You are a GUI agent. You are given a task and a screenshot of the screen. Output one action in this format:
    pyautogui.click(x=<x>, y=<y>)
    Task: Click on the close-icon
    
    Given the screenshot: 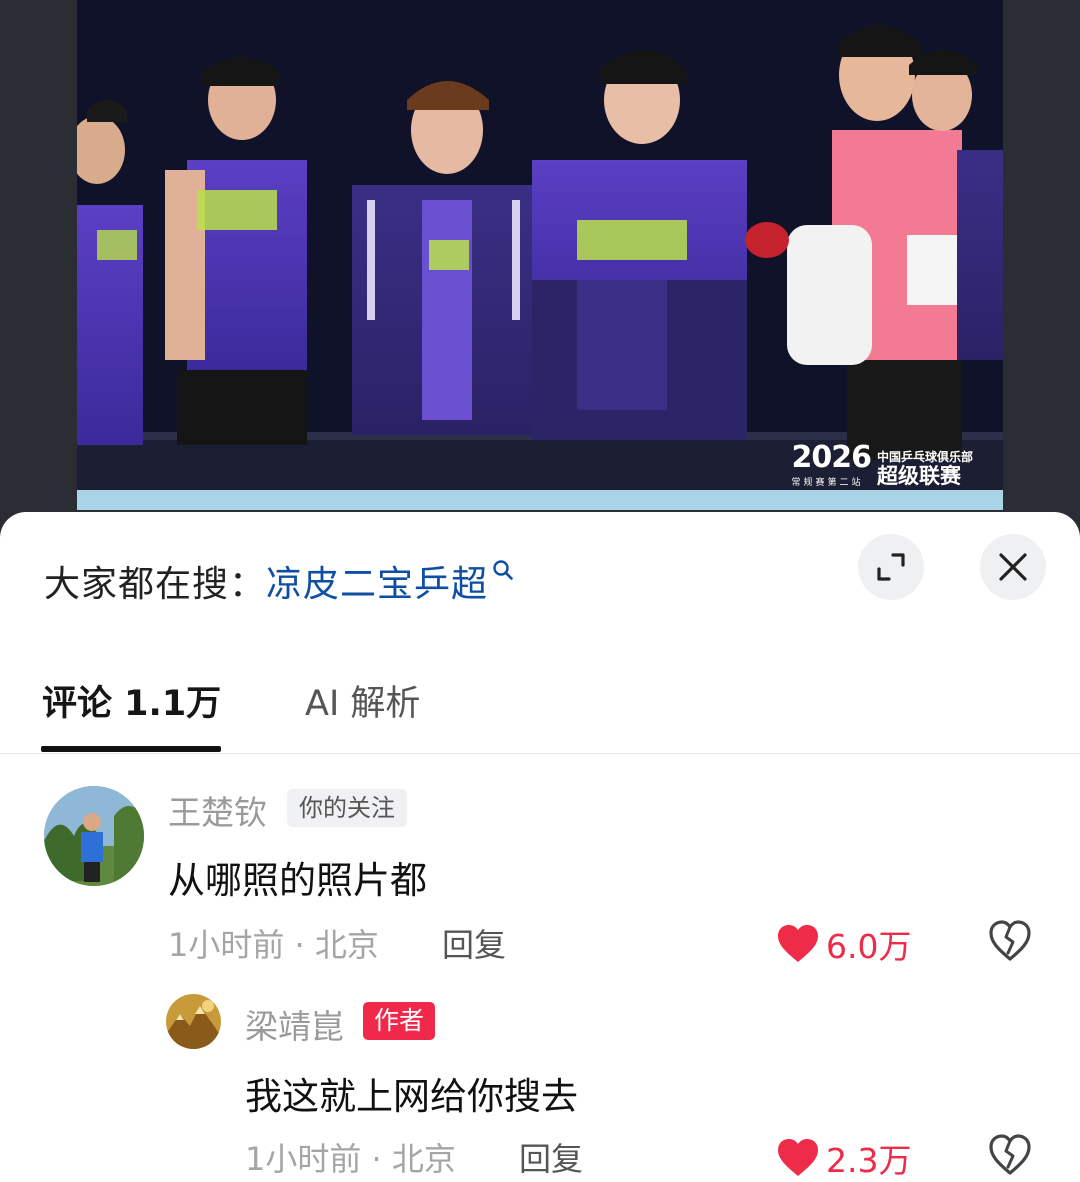 What is the action you would take?
    pyautogui.click(x=1013, y=567)
    